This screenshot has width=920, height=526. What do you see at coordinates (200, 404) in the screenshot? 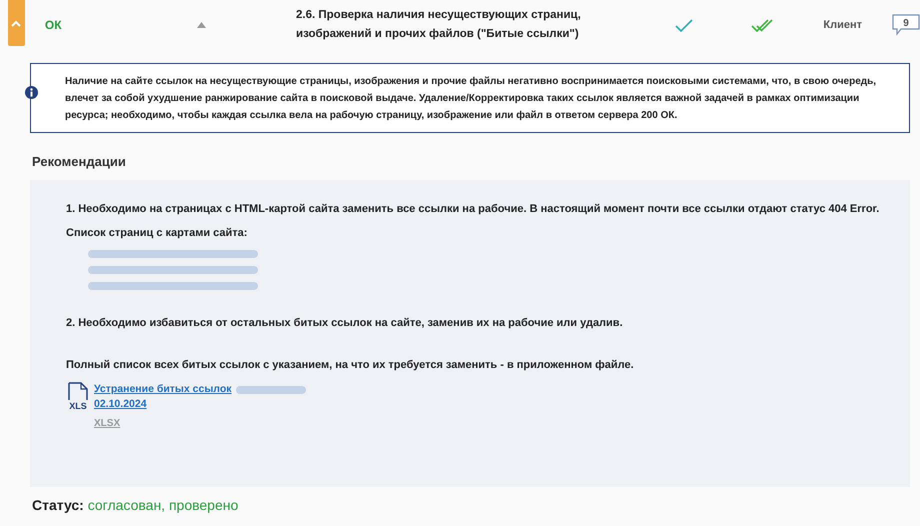
I see `file-date-link: 02.10.2024` at bounding box center [200, 404].